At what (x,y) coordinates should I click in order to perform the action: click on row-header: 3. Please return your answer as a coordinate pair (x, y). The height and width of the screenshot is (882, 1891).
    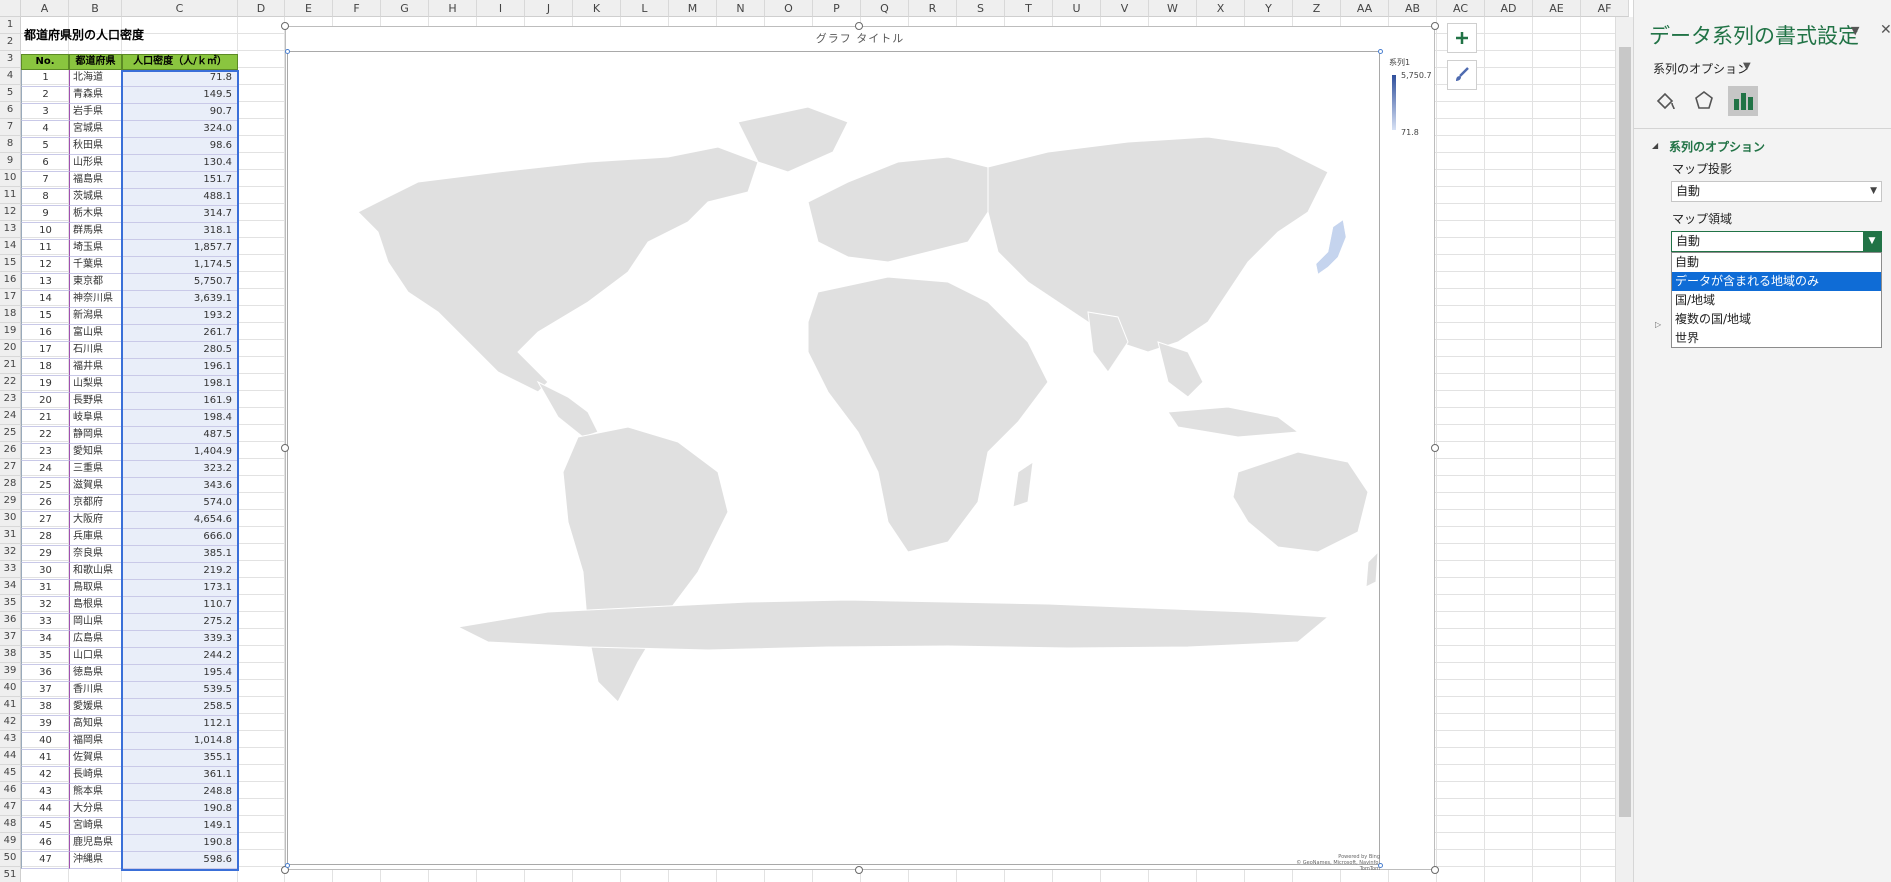
    Looking at the image, I should click on (10, 59).